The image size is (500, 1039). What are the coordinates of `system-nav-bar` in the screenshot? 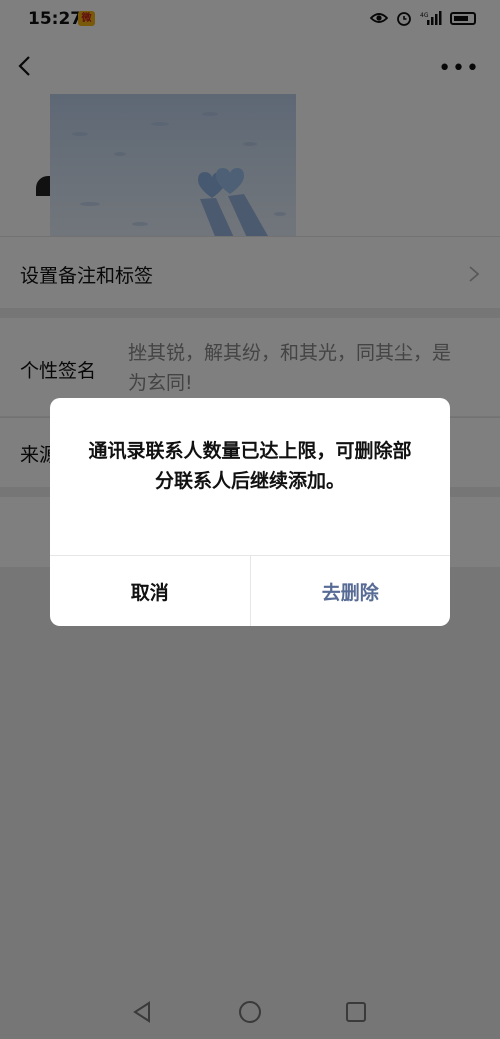 It's located at (250, 1010).